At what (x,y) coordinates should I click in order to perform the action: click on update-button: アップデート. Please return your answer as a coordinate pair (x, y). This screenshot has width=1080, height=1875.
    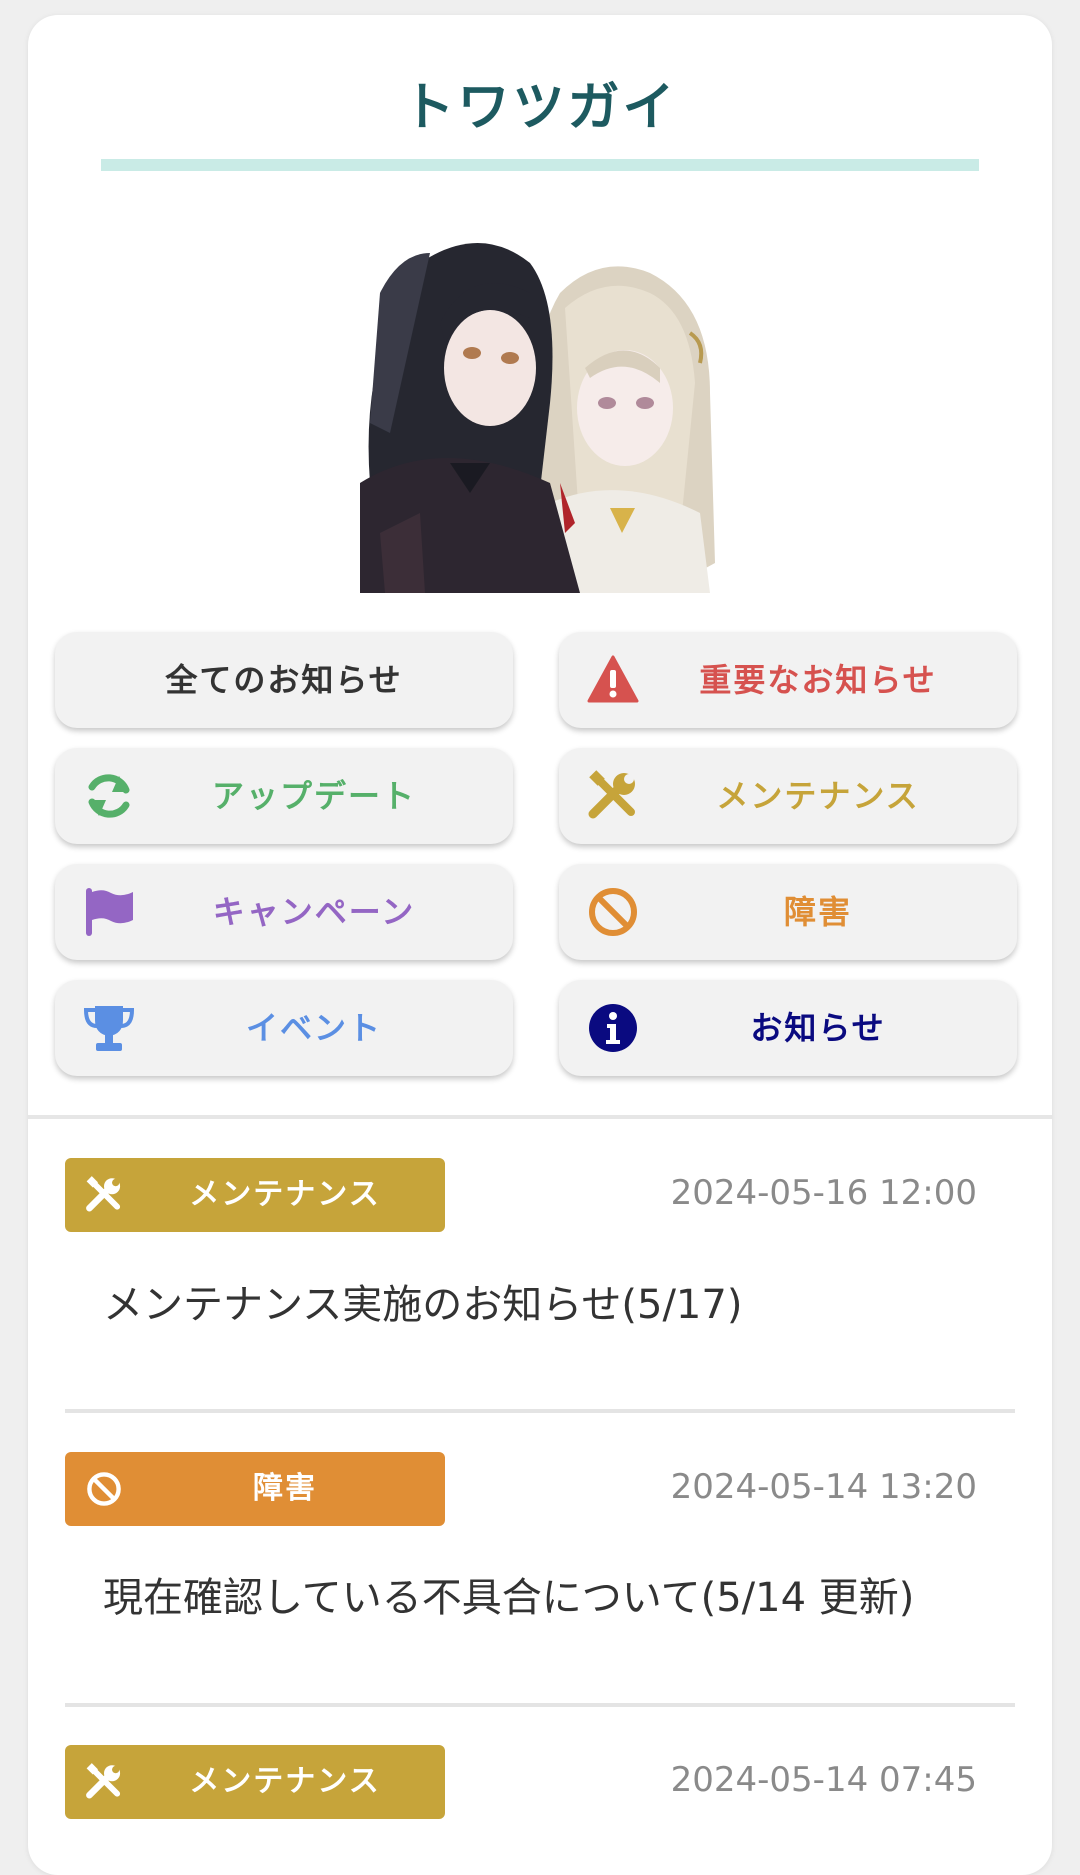
    Looking at the image, I should click on (284, 796).